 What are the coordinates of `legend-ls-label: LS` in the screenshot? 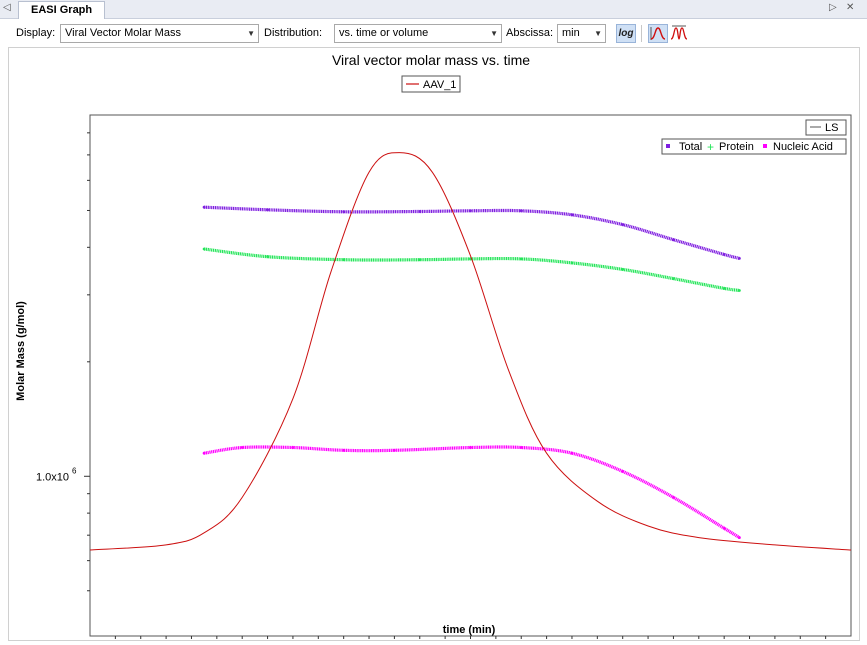 It's located at (831, 128).